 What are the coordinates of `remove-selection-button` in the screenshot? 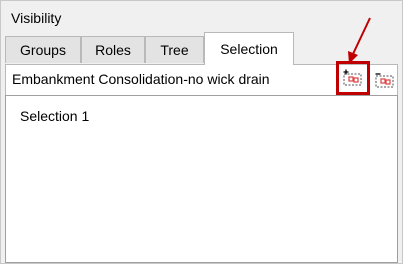 It's located at (385, 80).